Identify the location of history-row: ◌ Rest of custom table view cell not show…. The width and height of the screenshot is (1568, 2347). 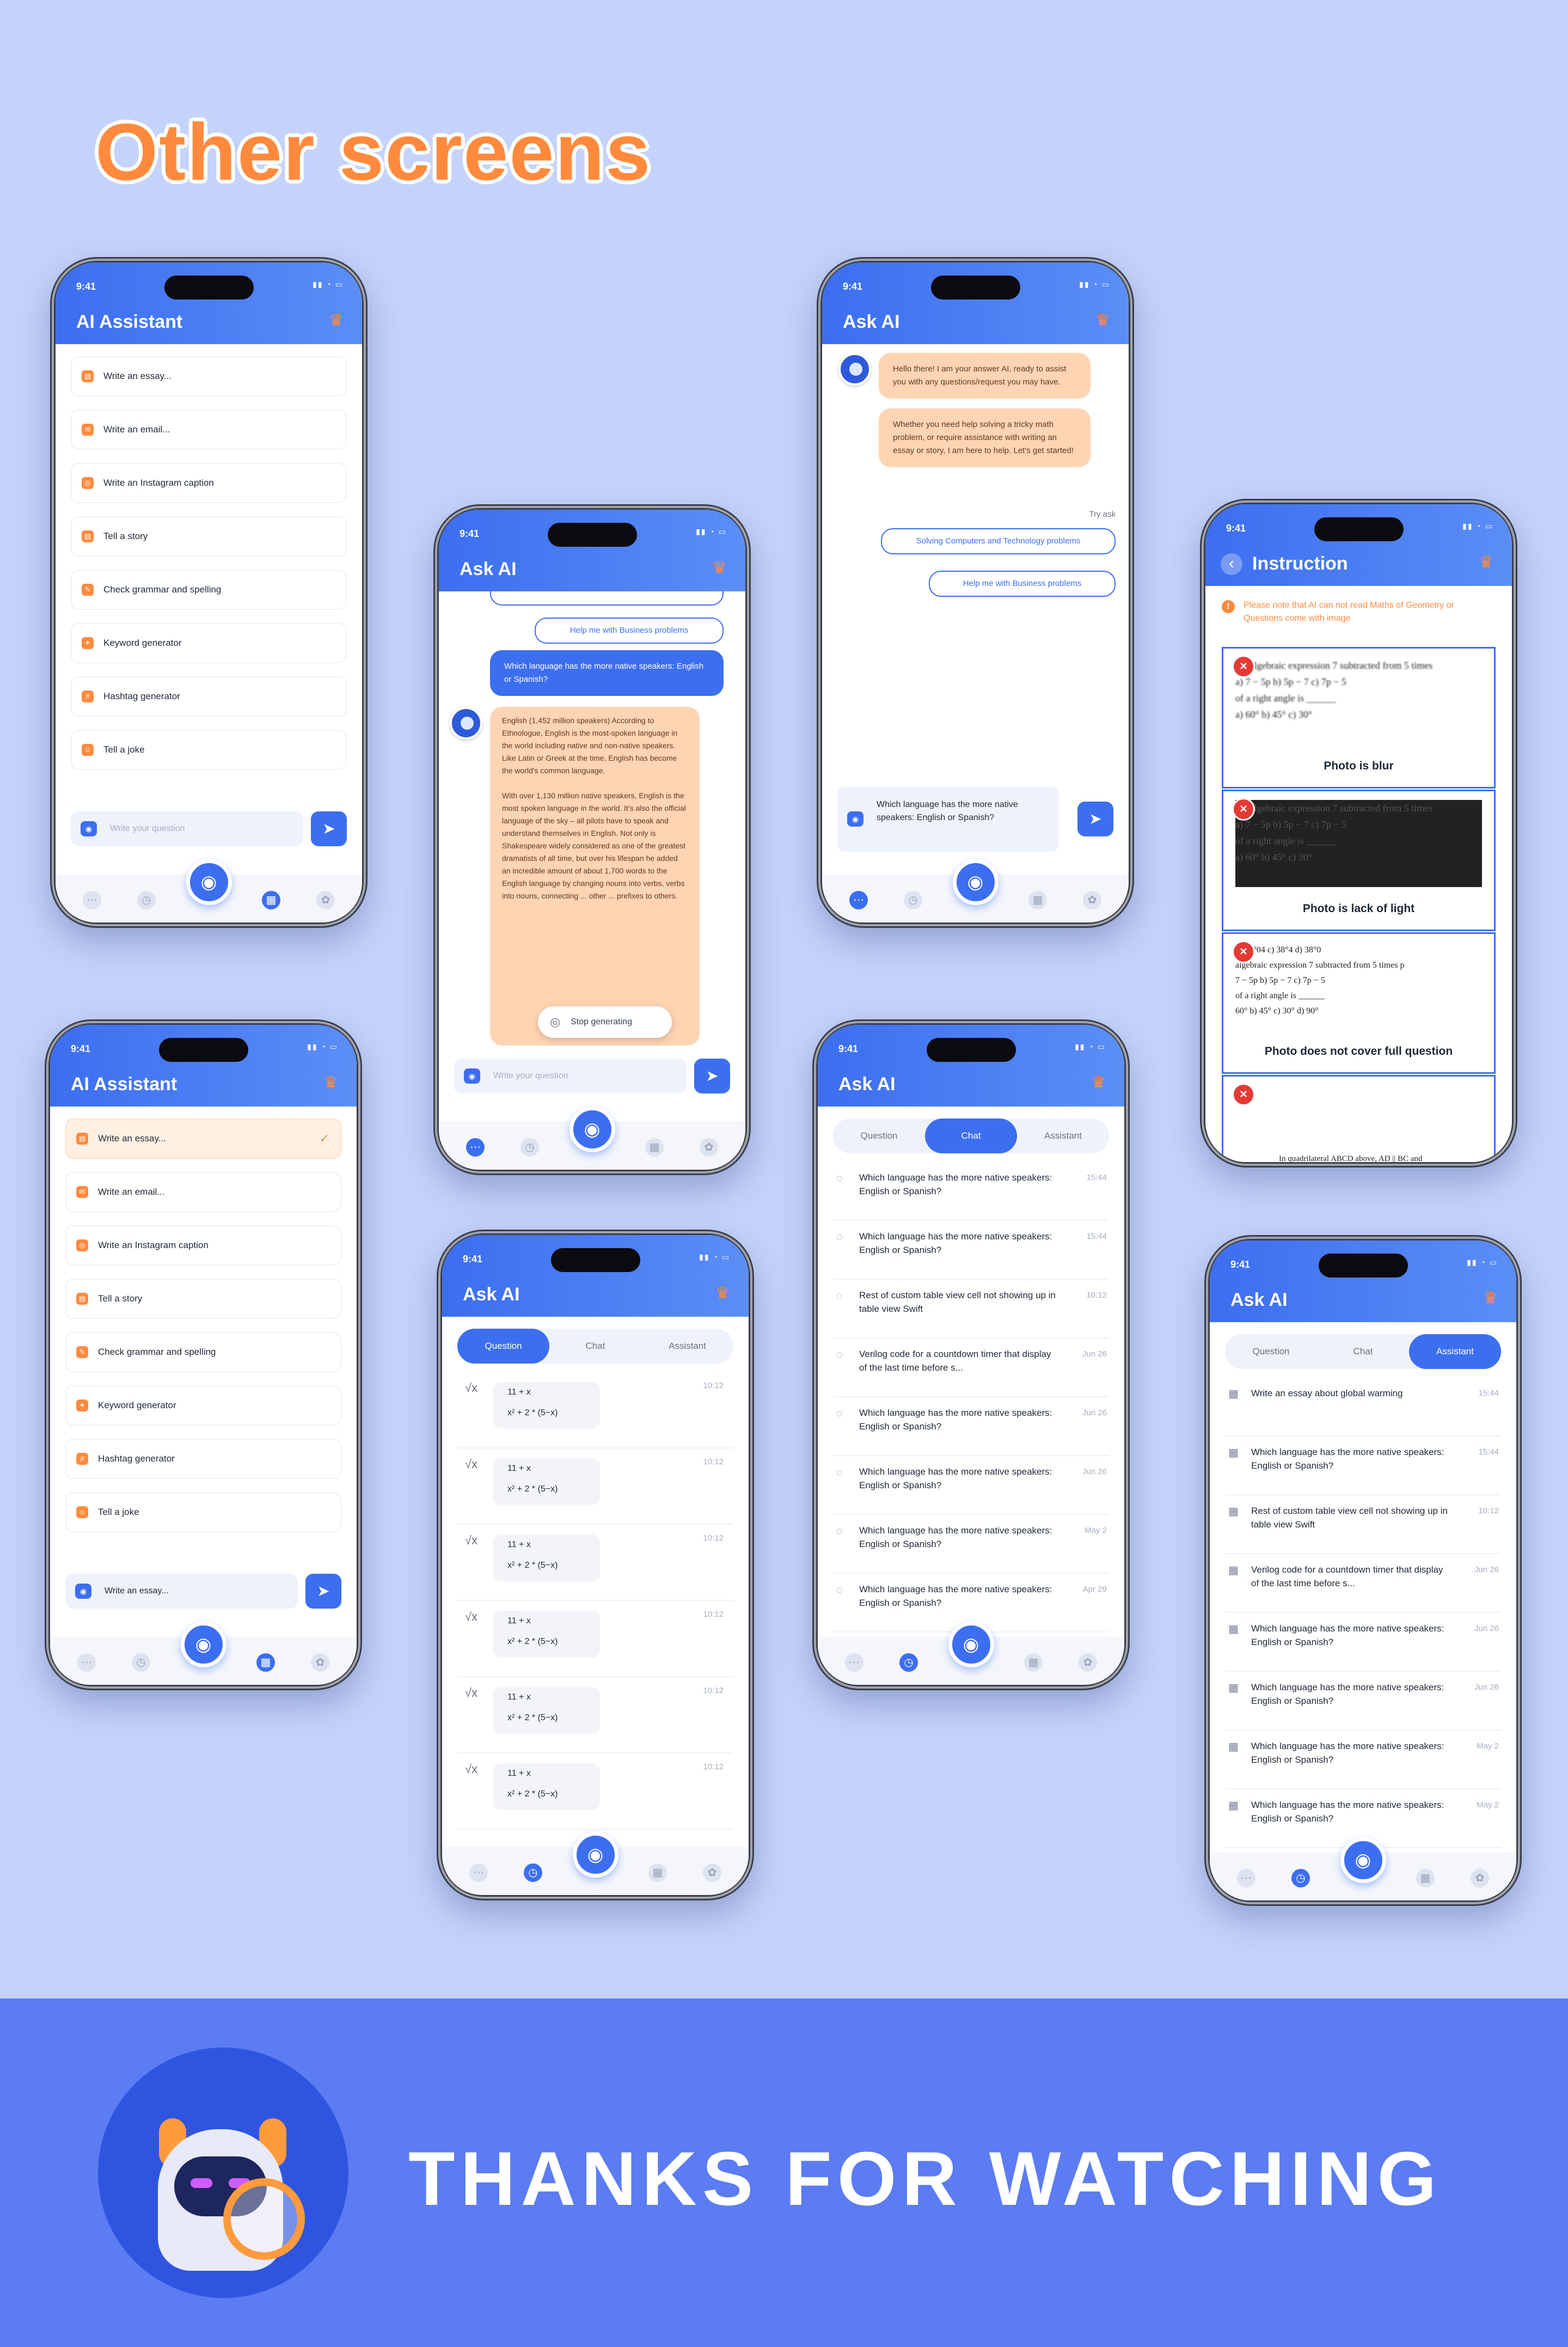
(971, 1309).